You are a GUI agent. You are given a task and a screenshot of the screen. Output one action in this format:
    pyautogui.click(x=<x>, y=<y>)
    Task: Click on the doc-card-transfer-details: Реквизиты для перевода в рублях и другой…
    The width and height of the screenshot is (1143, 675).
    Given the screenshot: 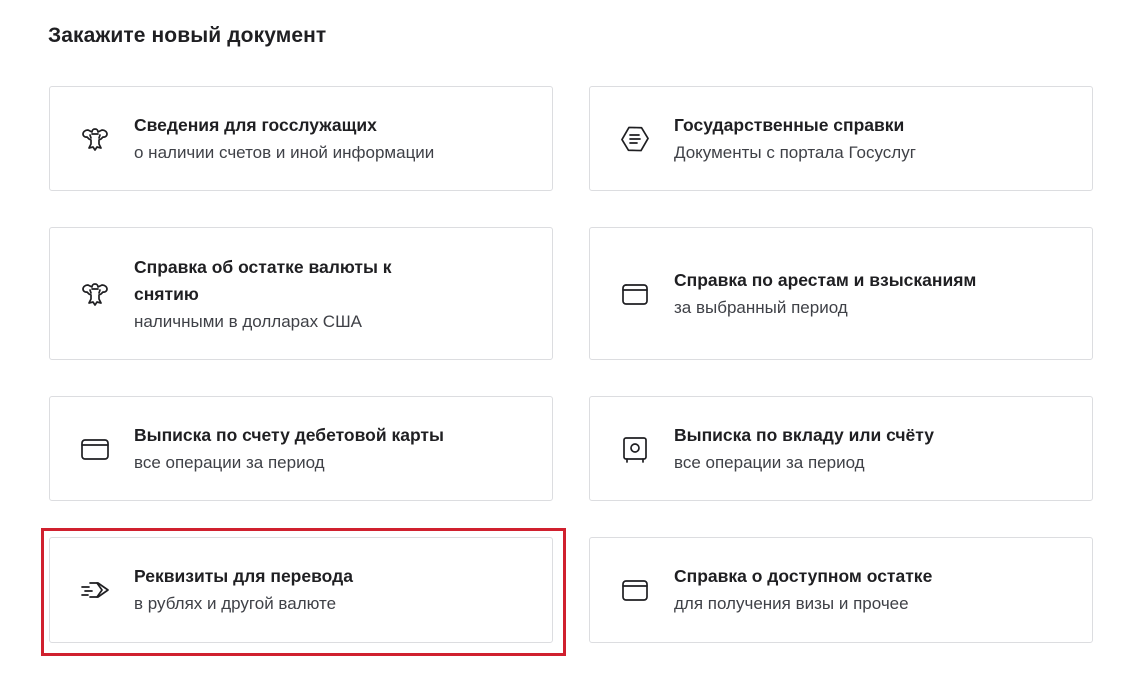 What is the action you would take?
    pyautogui.click(x=301, y=590)
    